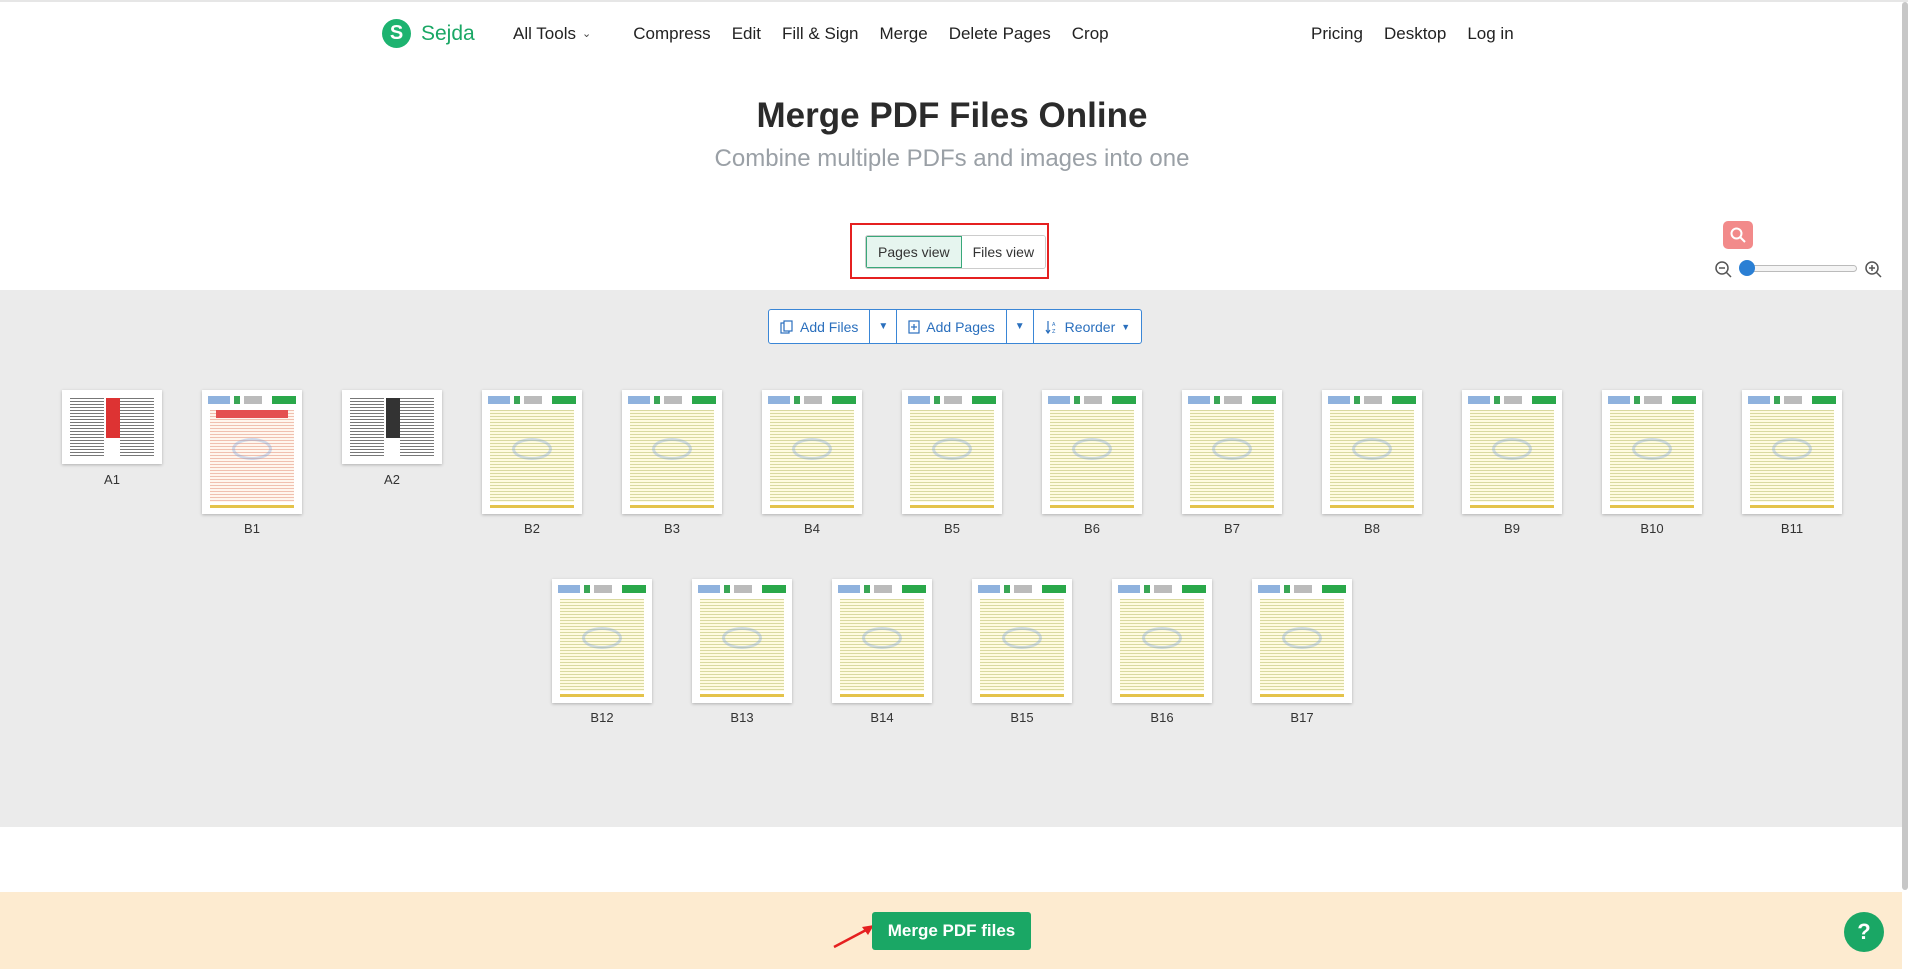 The width and height of the screenshot is (1908, 969). What do you see at coordinates (1162, 717) in the screenshot?
I see `page-label: B16` at bounding box center [1162, 717].